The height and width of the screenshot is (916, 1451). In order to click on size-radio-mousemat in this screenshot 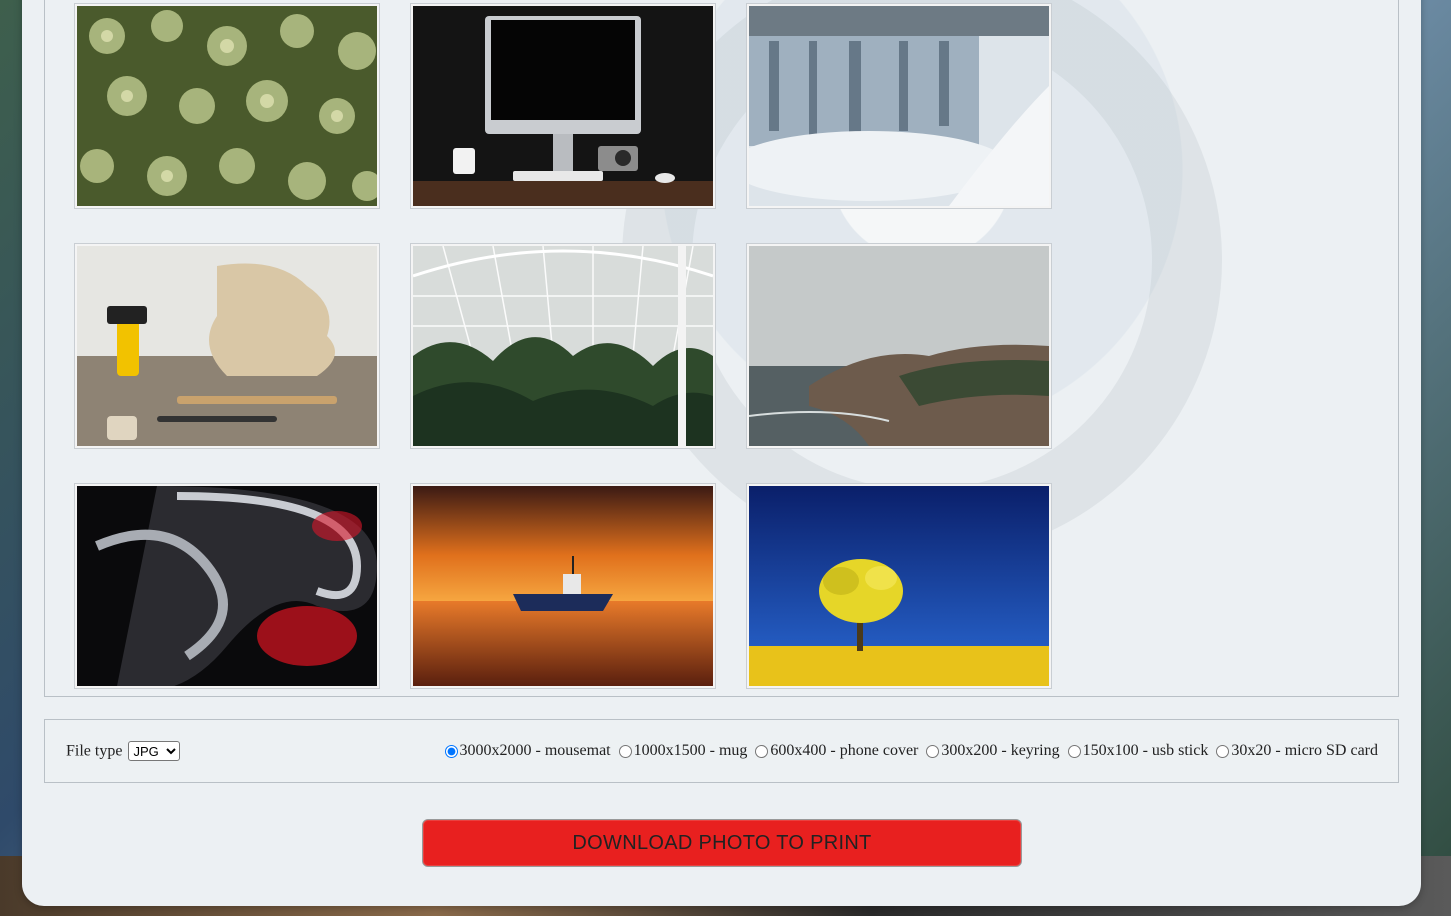, I will do `click(451, 751)`.